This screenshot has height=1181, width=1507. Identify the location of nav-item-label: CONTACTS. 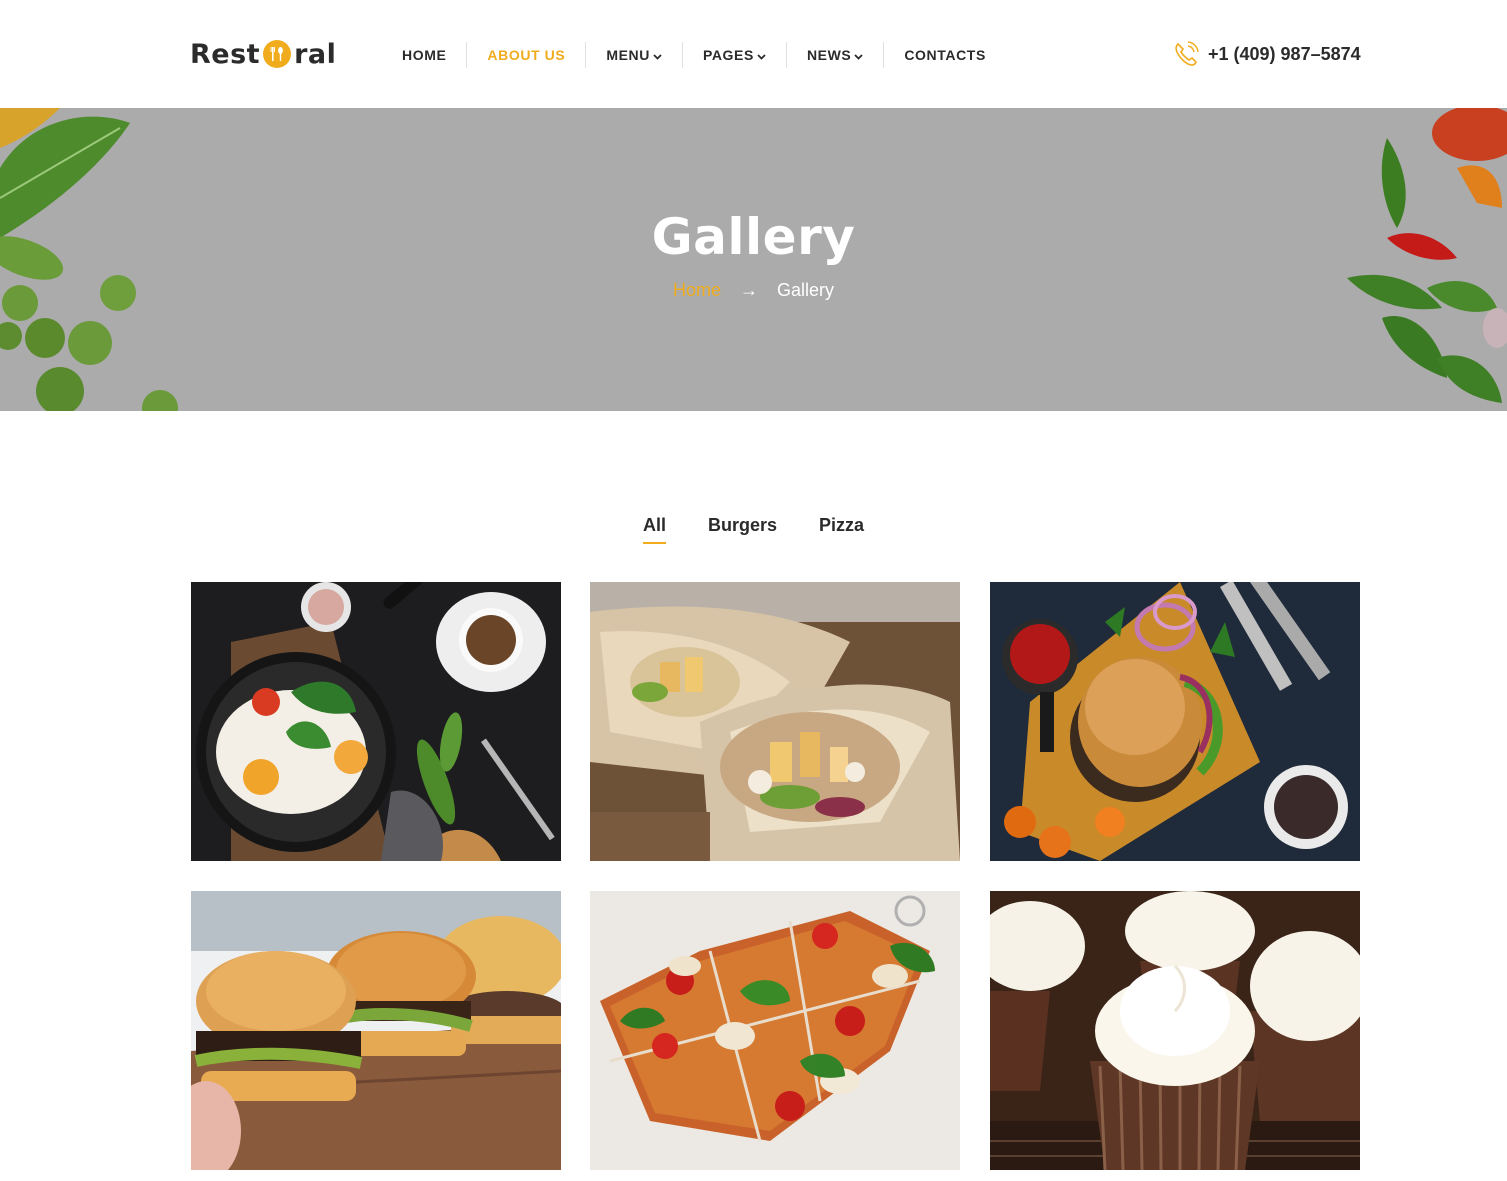
(945, 55).